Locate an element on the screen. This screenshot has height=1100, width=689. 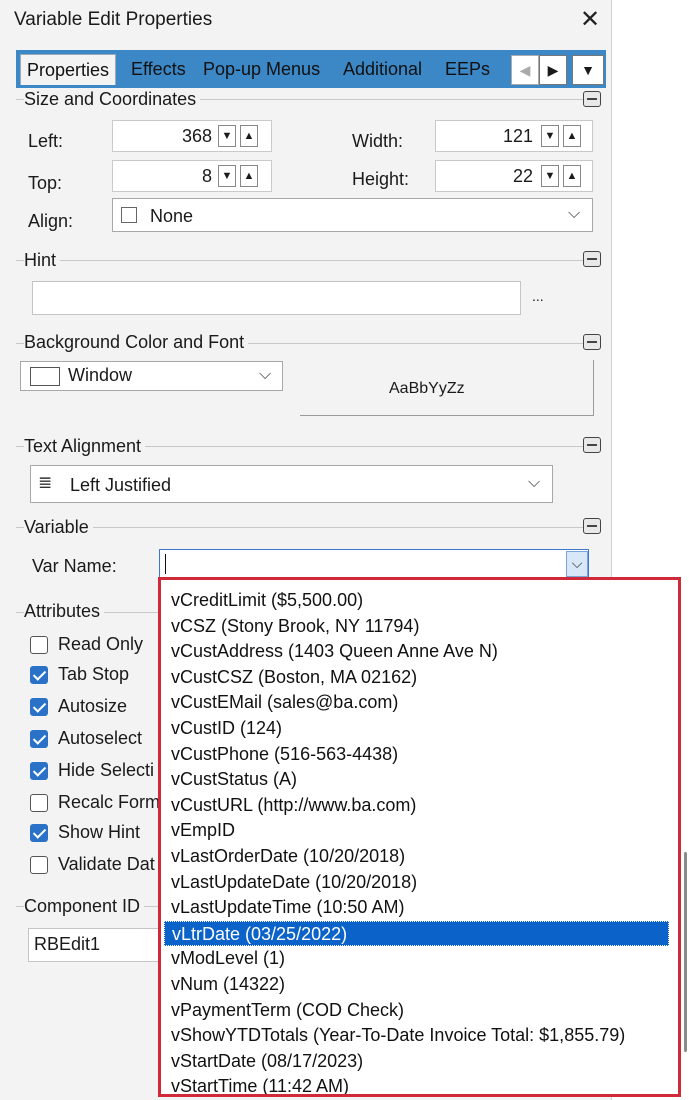
left-increment-icon: ▲ is located at coordinates (249, 136).